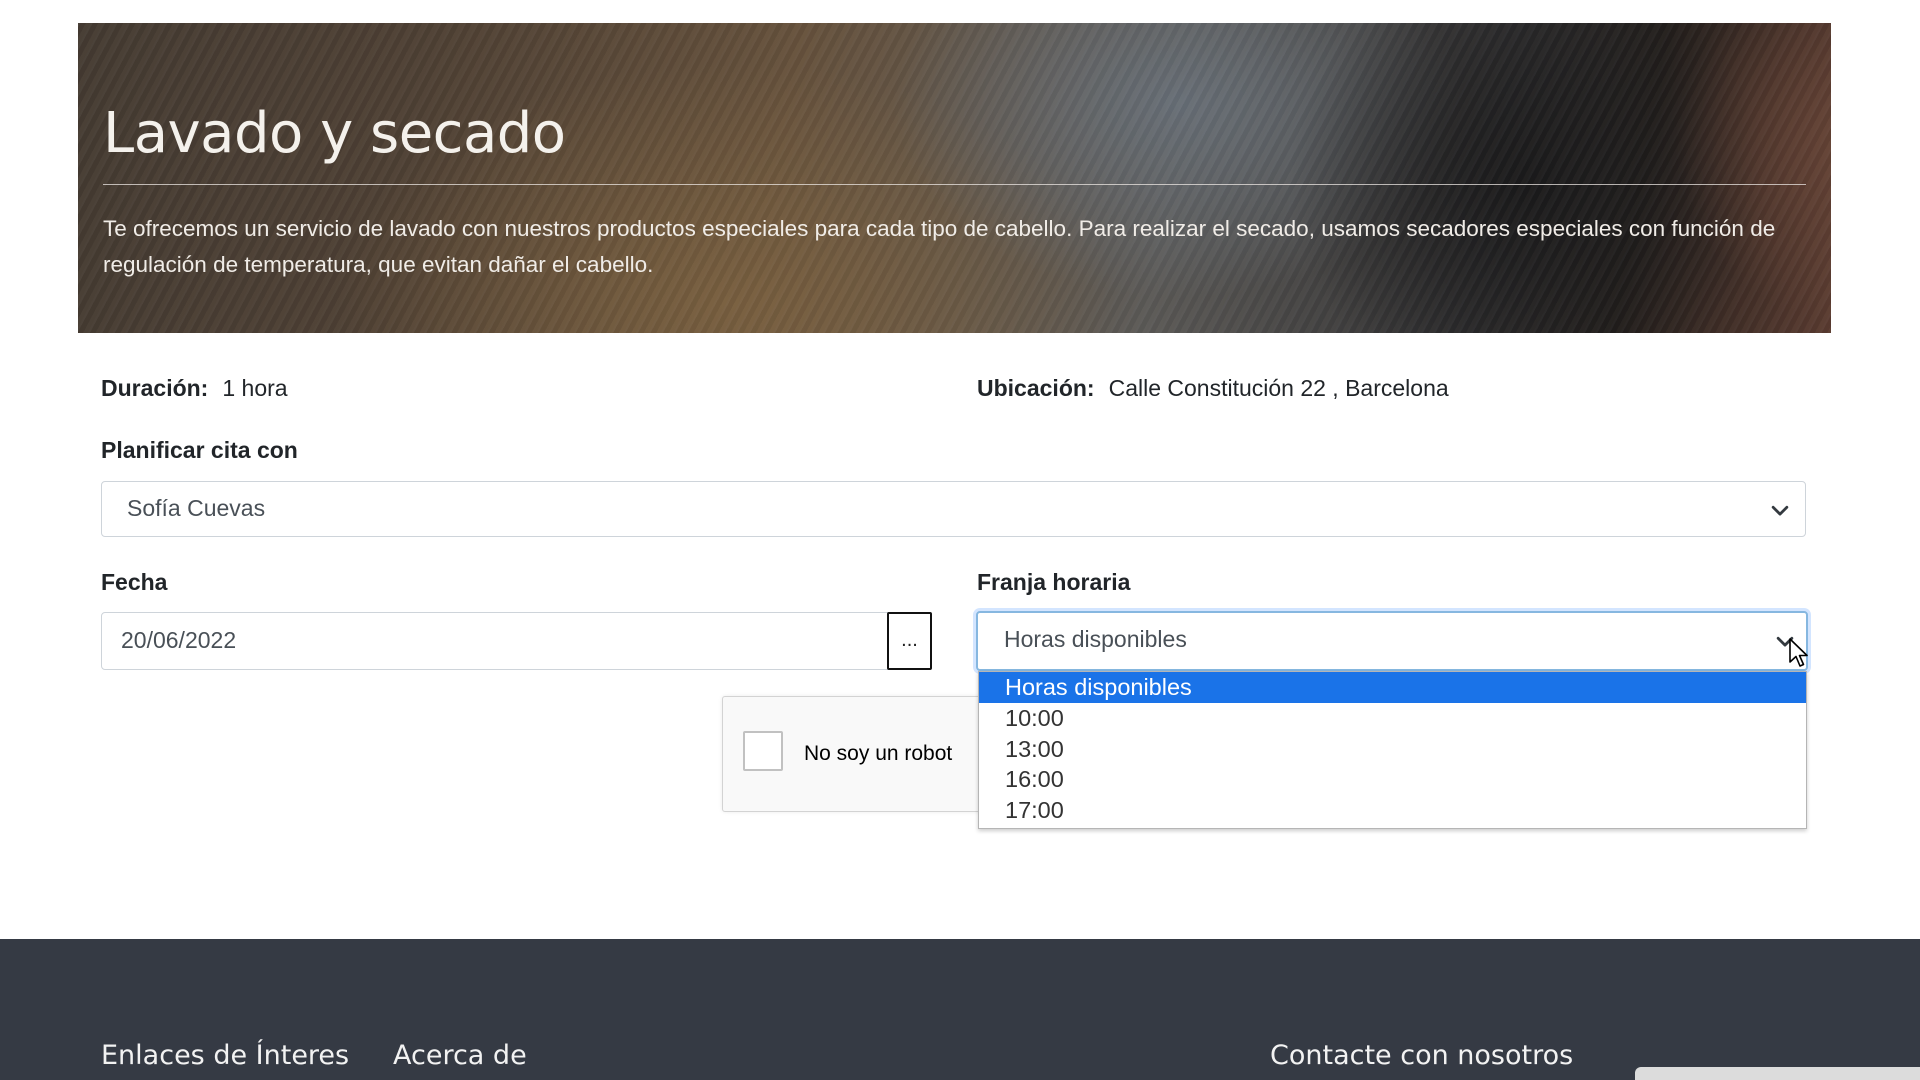 Image resolution: width=1920 pixels, height=1080 pixels. I want to click on footer-contact-heading: Contacte con nosotros, so click(1422, 1055).